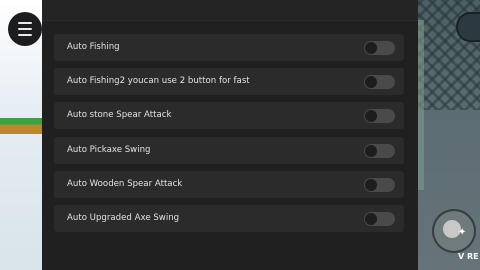 The width and height of the screenshot is (480, 270). Describe the element at coordinates (230, 10) in the screenshot. I see `panel-header-bar` at that location.